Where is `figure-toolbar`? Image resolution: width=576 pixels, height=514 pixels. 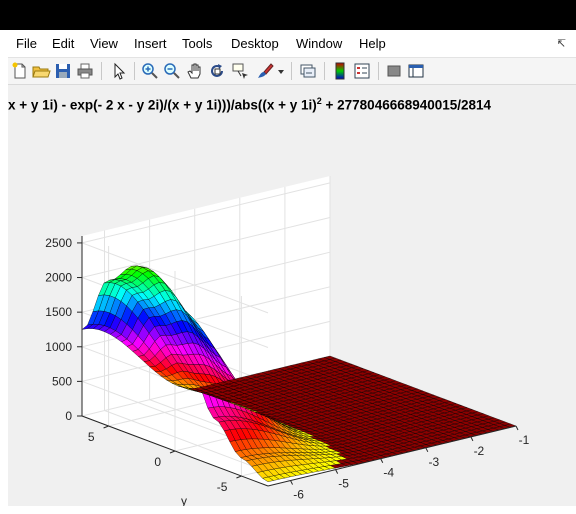
figure-toolbar is located at coordinates (292, 71).